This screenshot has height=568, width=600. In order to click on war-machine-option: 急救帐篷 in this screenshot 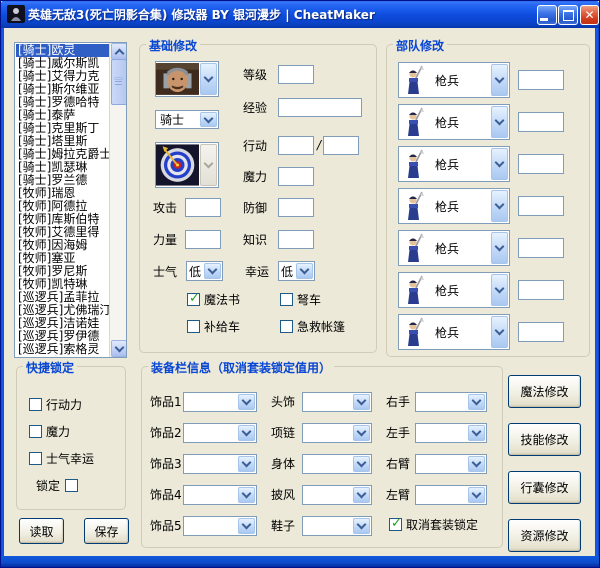, I will do `click(326, 326)`.